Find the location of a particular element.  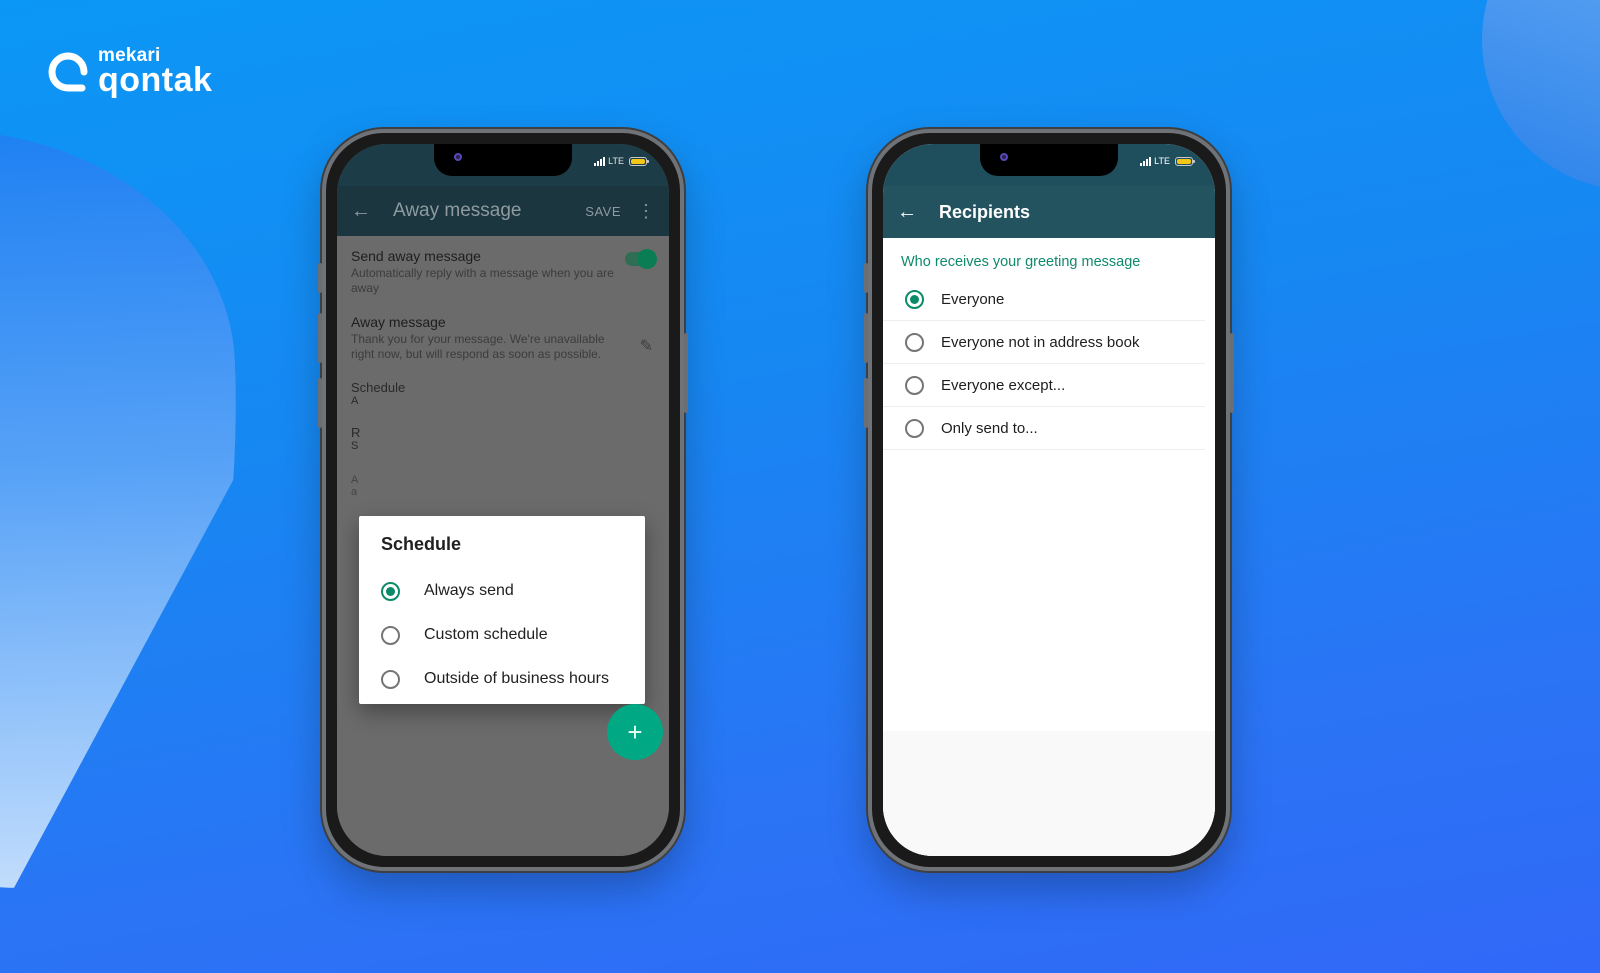

radio-option-custom-schedule: Custom schedule is located at coordinates (502, 635).